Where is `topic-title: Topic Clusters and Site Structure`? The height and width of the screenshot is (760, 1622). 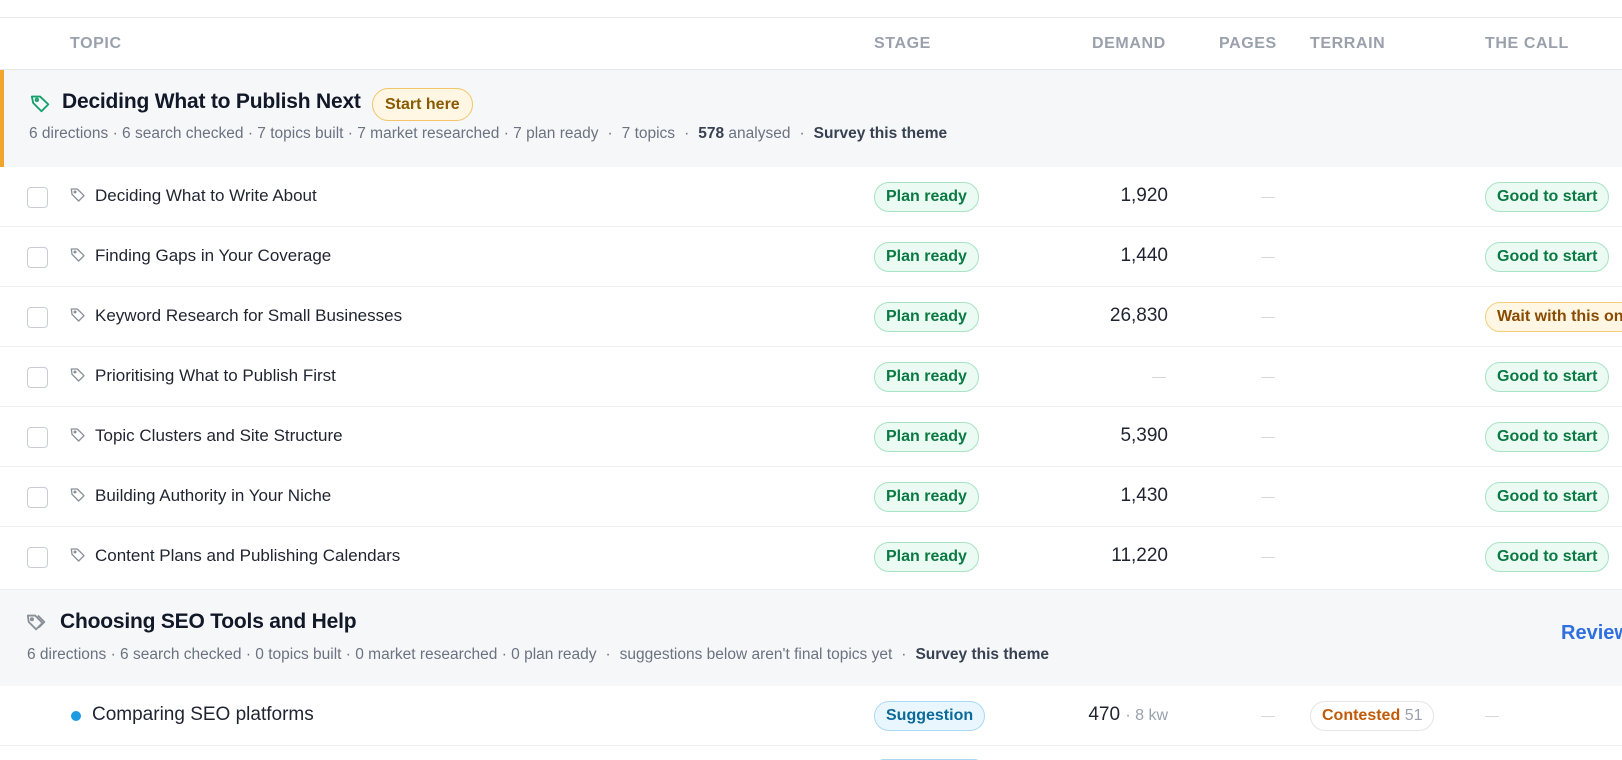 topic-title: Topic Clusters and Site Structure is located at coordinates (219, 436).